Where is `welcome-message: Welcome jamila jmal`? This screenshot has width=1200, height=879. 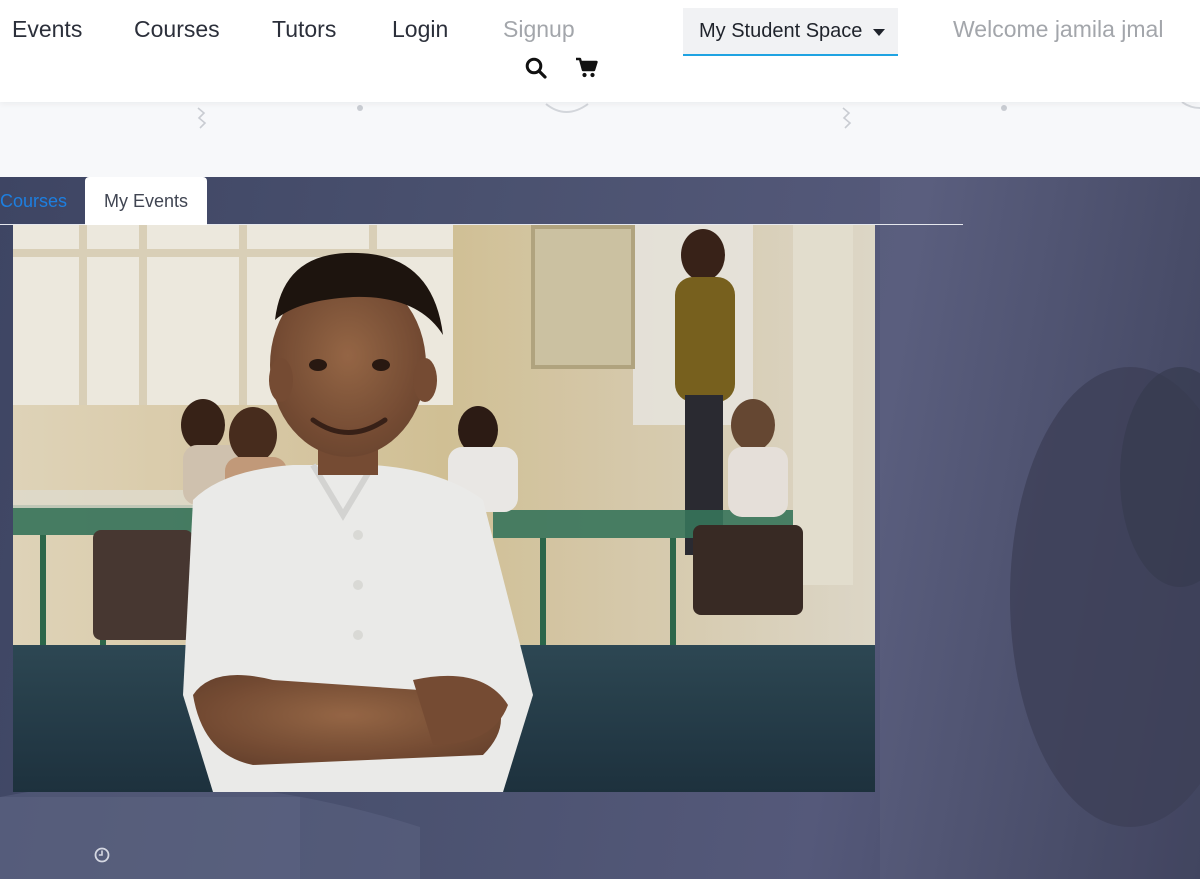 welcome-message: Welcome jamila jmal is located at coordinates (1058, 29).